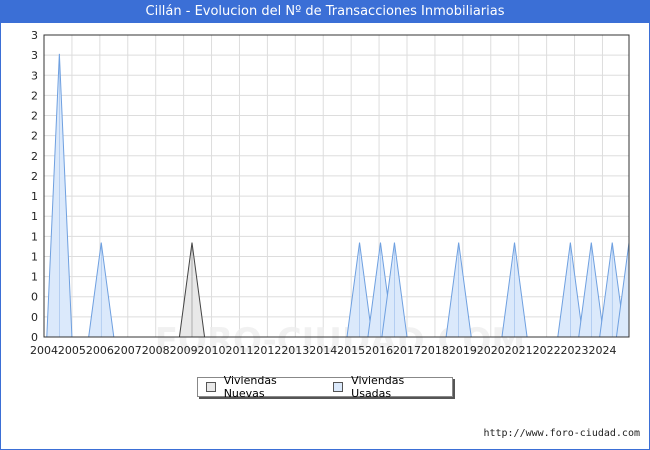  I want to click on x-tick-label: 2017, so click(407, 350).